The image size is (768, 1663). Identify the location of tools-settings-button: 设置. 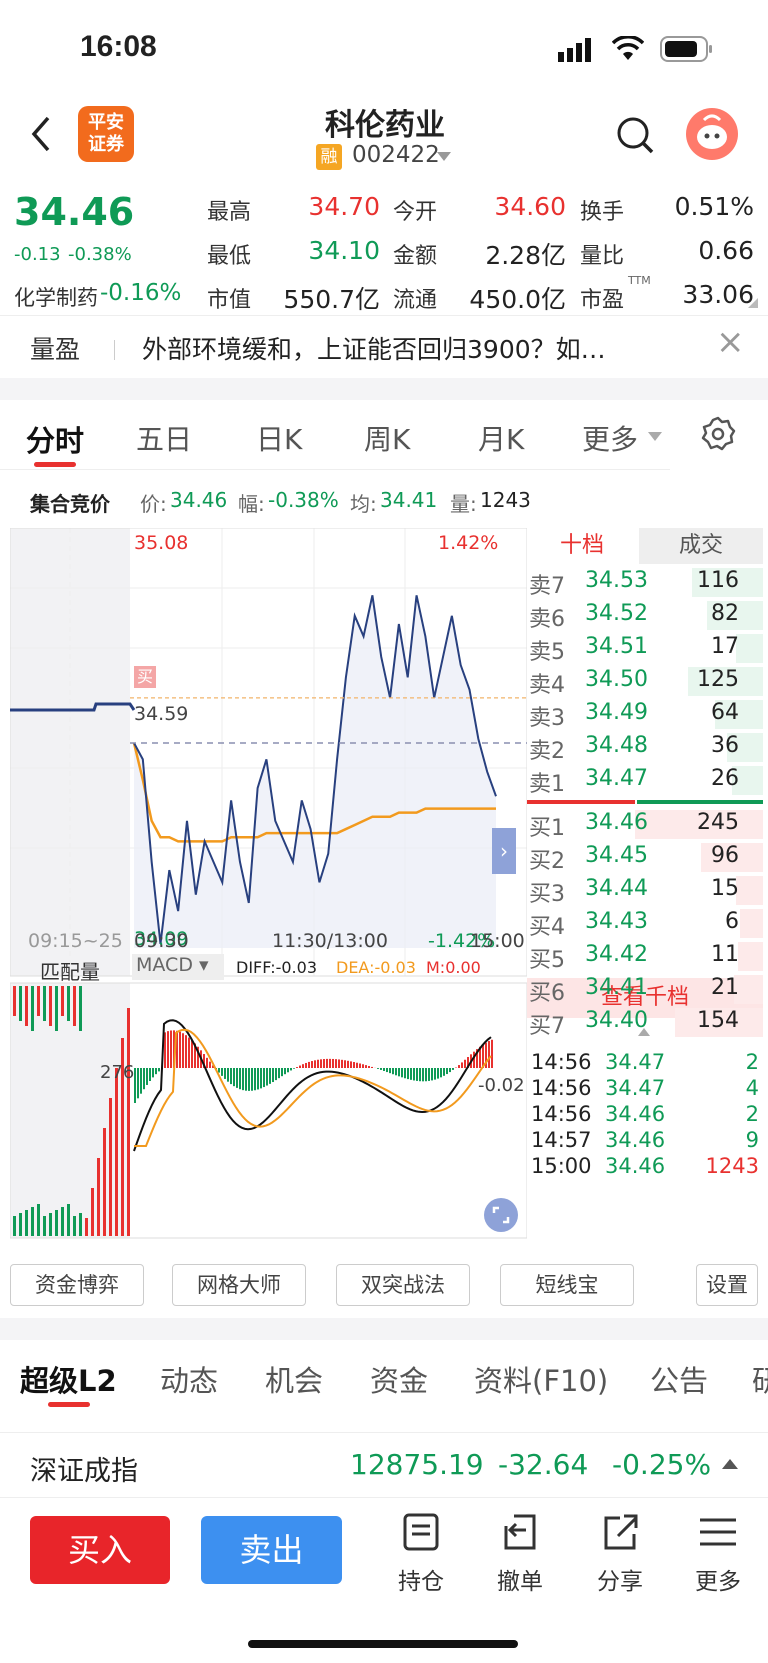
(727, 1285).